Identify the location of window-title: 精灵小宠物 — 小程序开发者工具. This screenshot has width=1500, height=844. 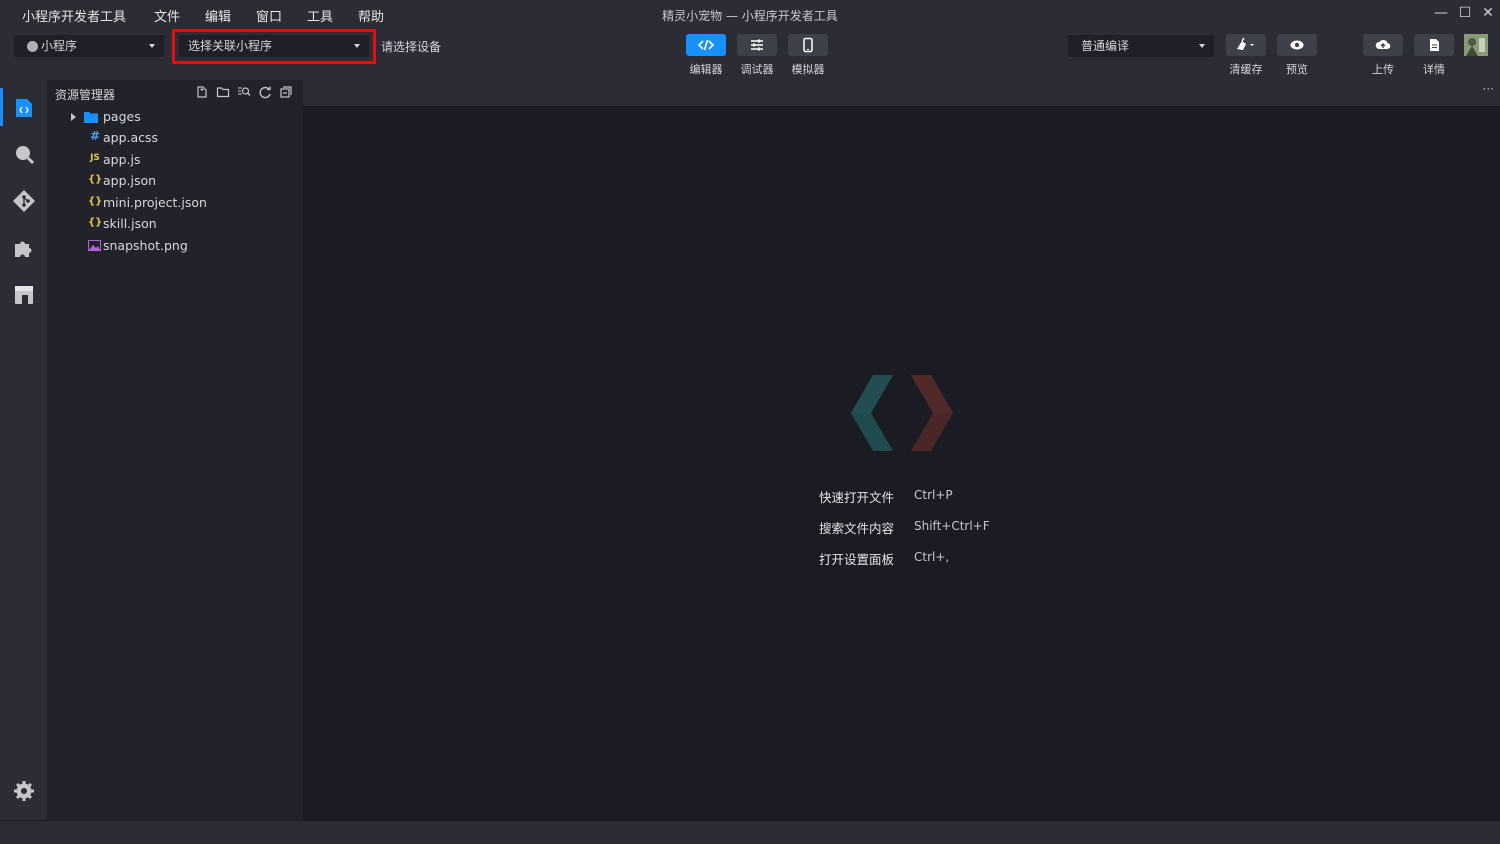
(750, 16).